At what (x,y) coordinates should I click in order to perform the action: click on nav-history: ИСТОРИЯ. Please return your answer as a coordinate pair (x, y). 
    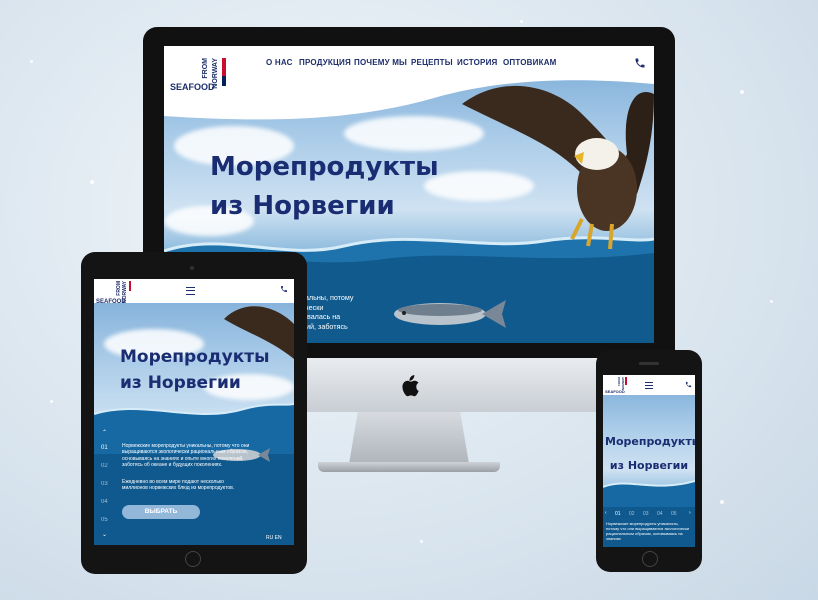
    Looking at the image, I should click on (477, 62).